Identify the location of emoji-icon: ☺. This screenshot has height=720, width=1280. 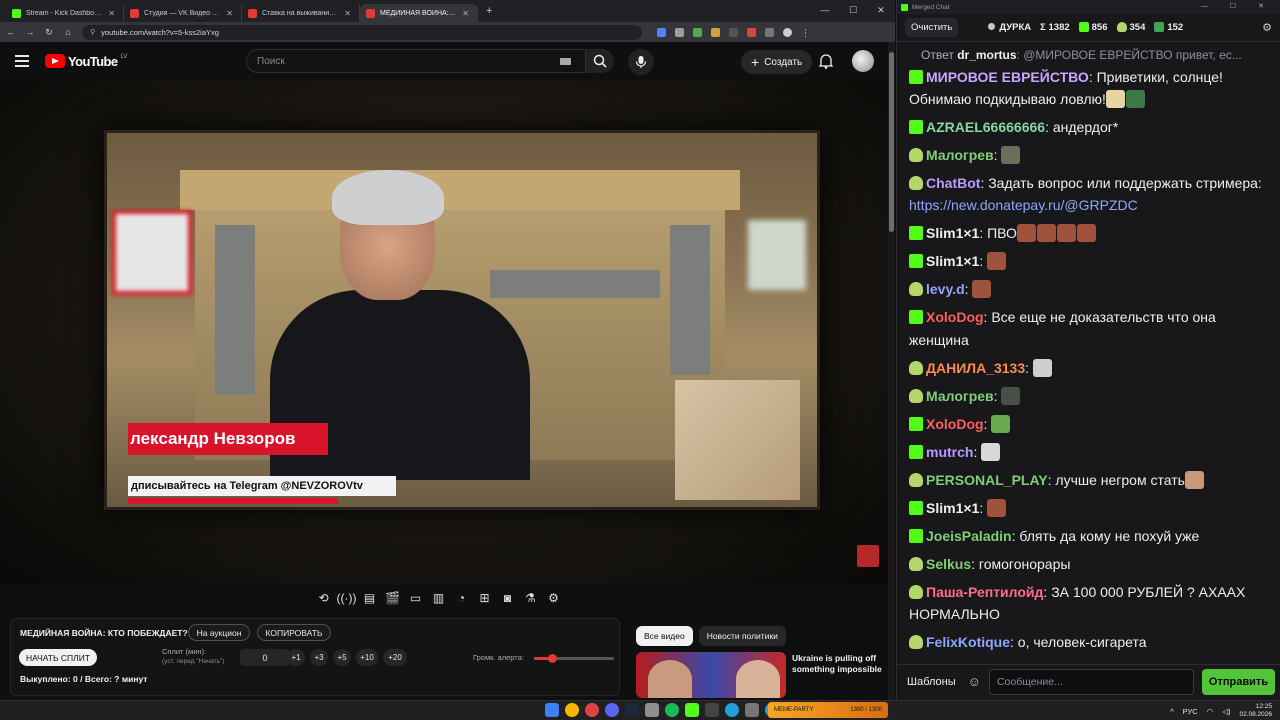
(974, 681).